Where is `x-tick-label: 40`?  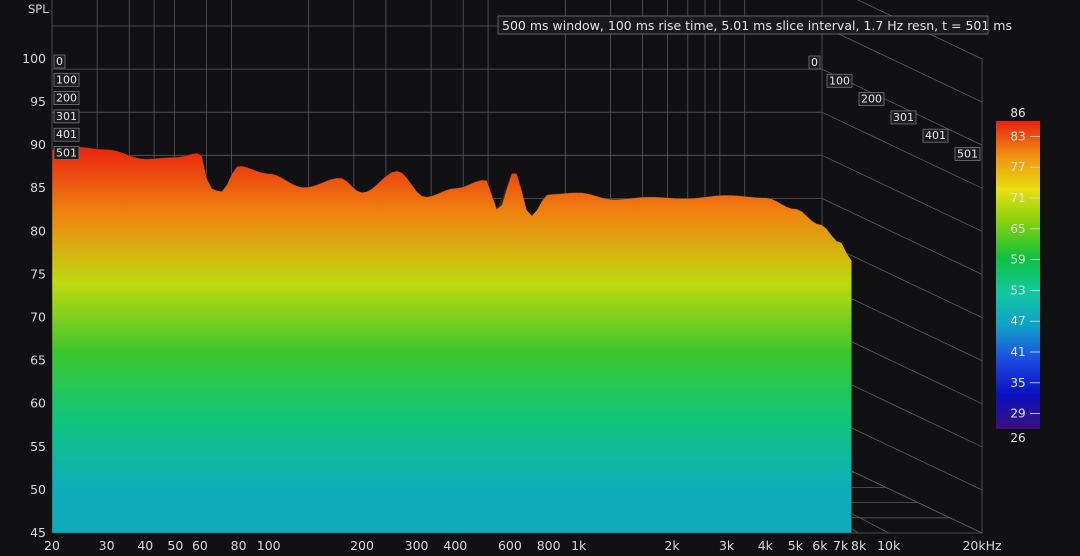 x-tick-label: 40 is located at coordinates (145, 545).